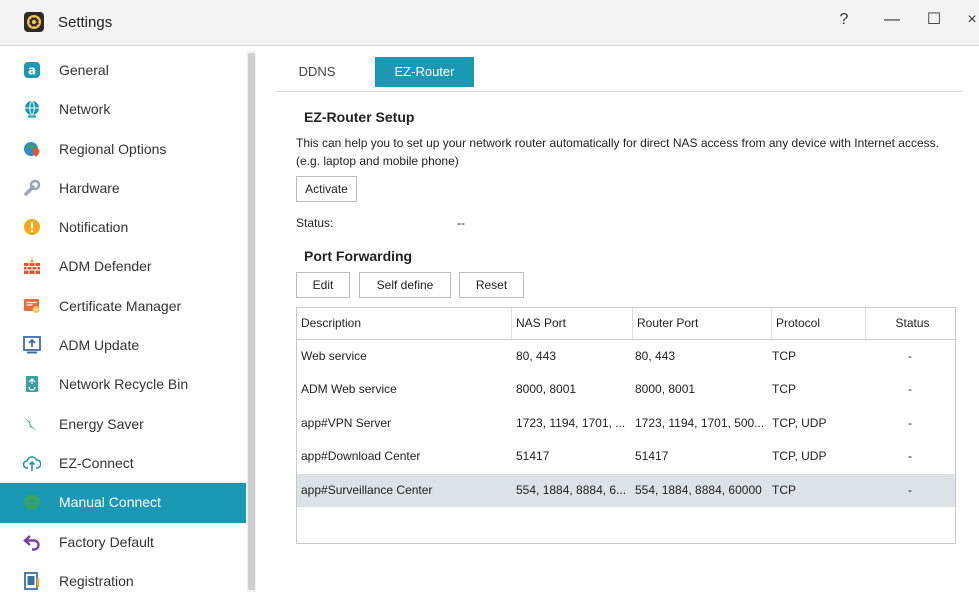 This screenshot has width=979, height=592. I want to click on globe-icon, so click(32, 109).